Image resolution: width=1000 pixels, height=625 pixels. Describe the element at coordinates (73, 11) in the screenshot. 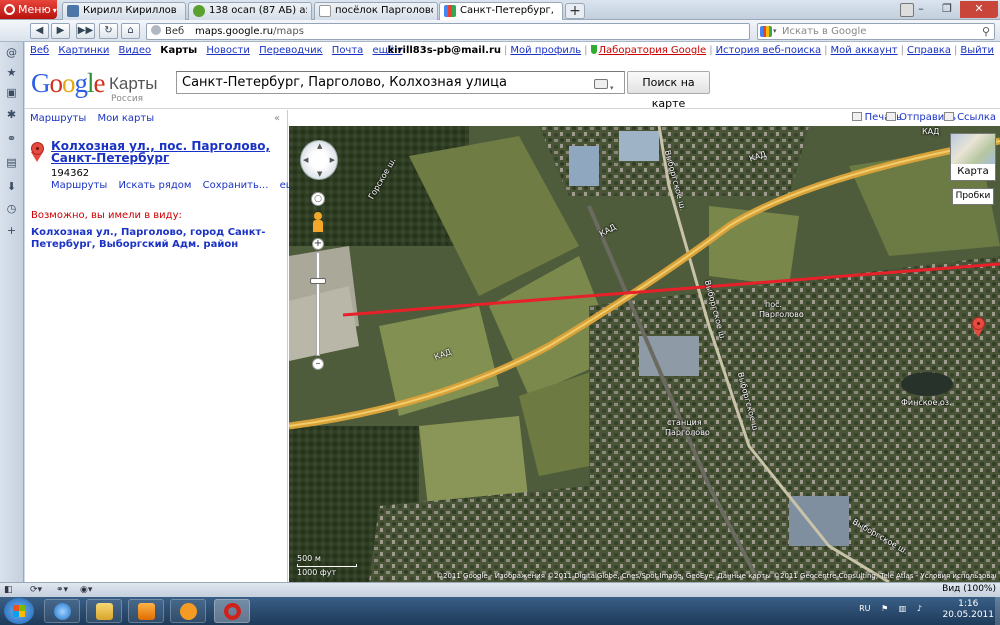

I see `vk-icon` at that location.